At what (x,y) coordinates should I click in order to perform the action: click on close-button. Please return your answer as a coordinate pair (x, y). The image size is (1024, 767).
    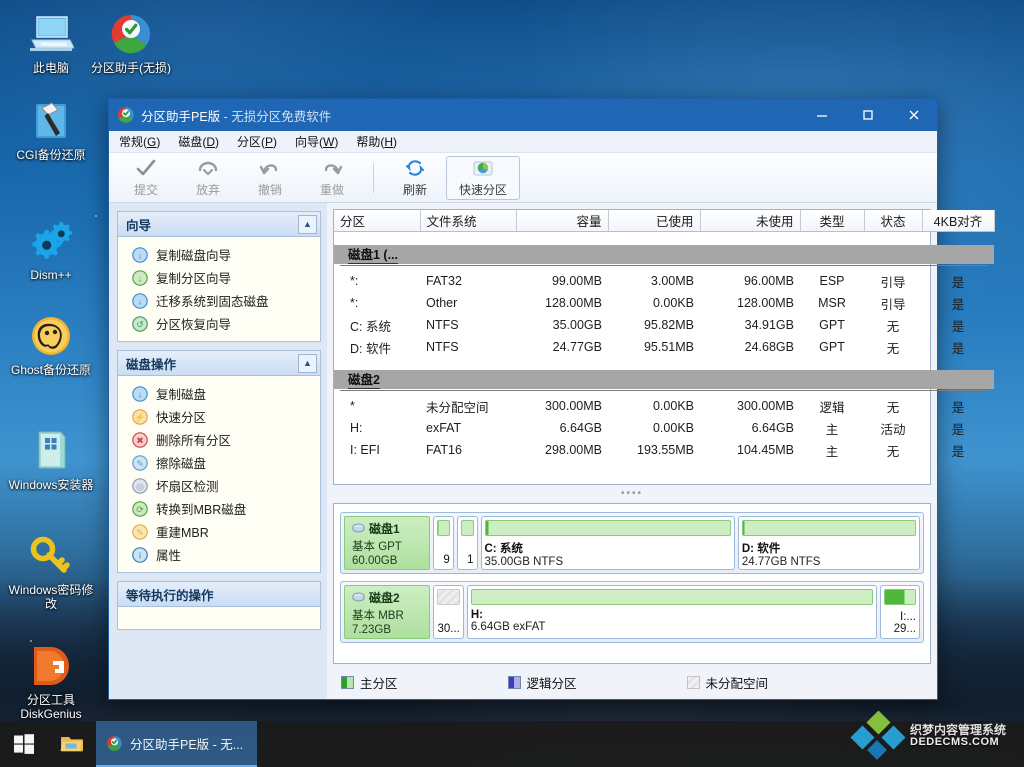
    Looking at the image, I should click on (914, 115).